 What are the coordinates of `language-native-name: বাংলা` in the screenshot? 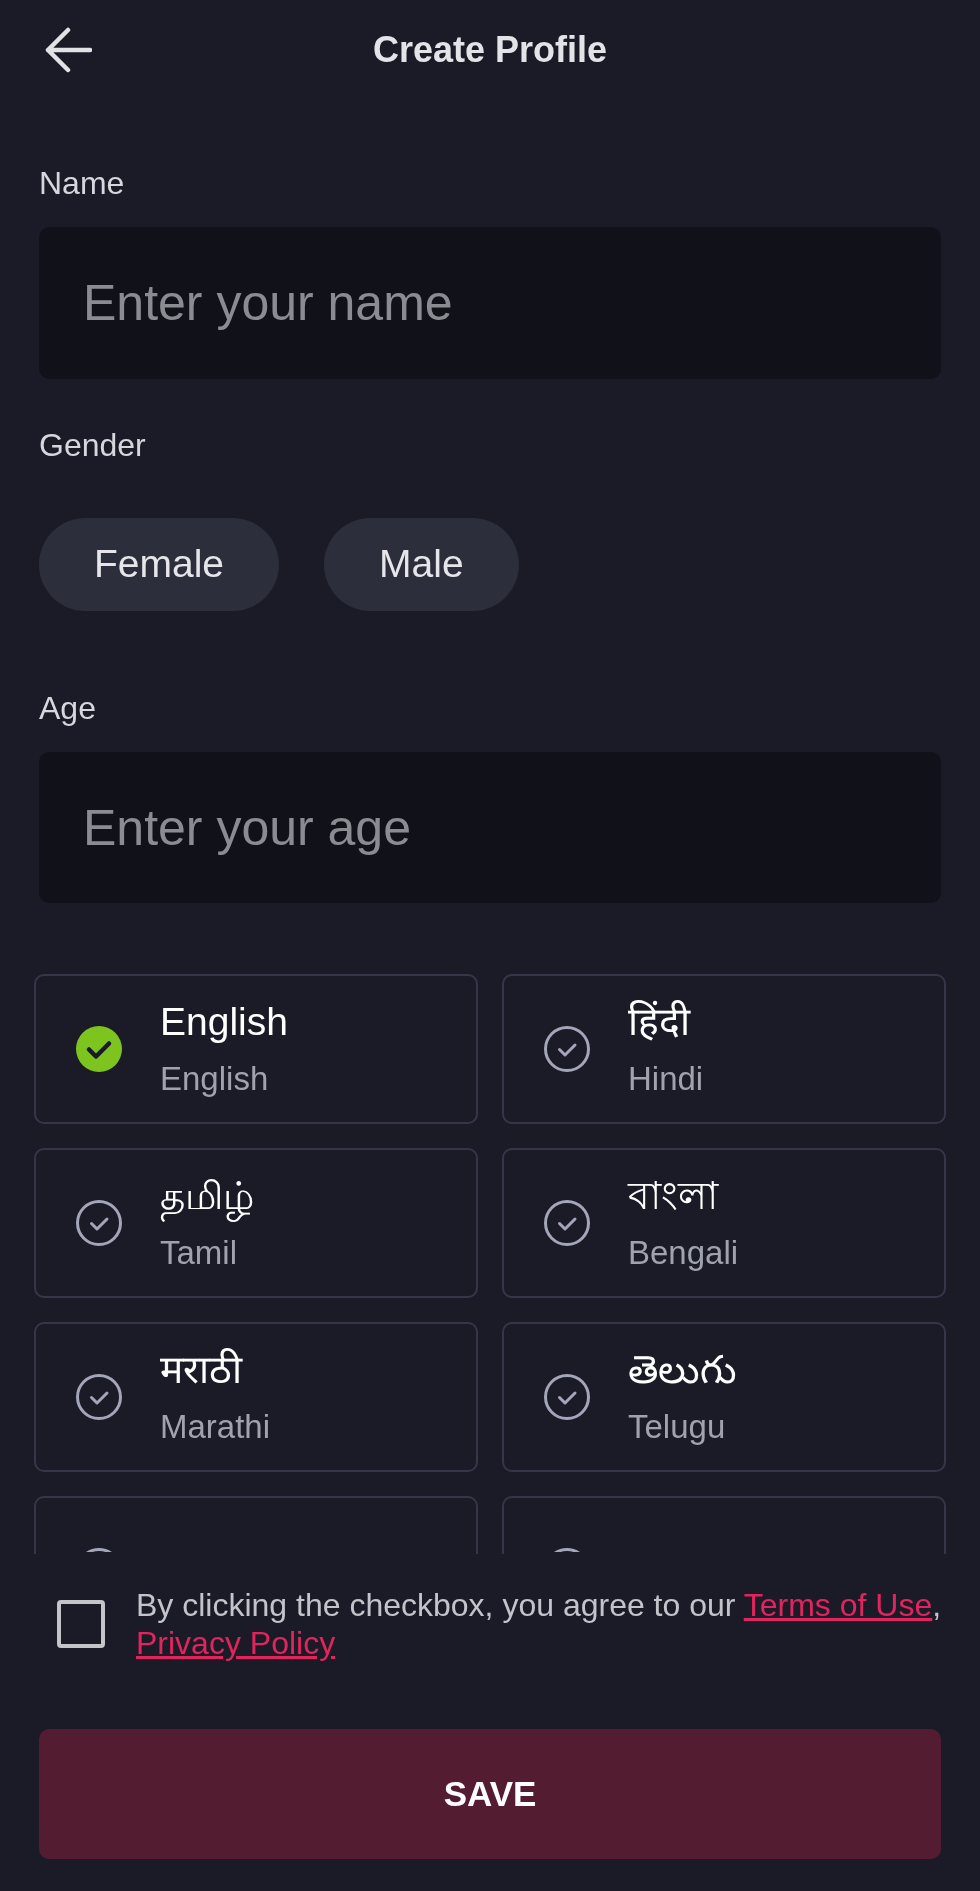 It's located at (674, 1196).